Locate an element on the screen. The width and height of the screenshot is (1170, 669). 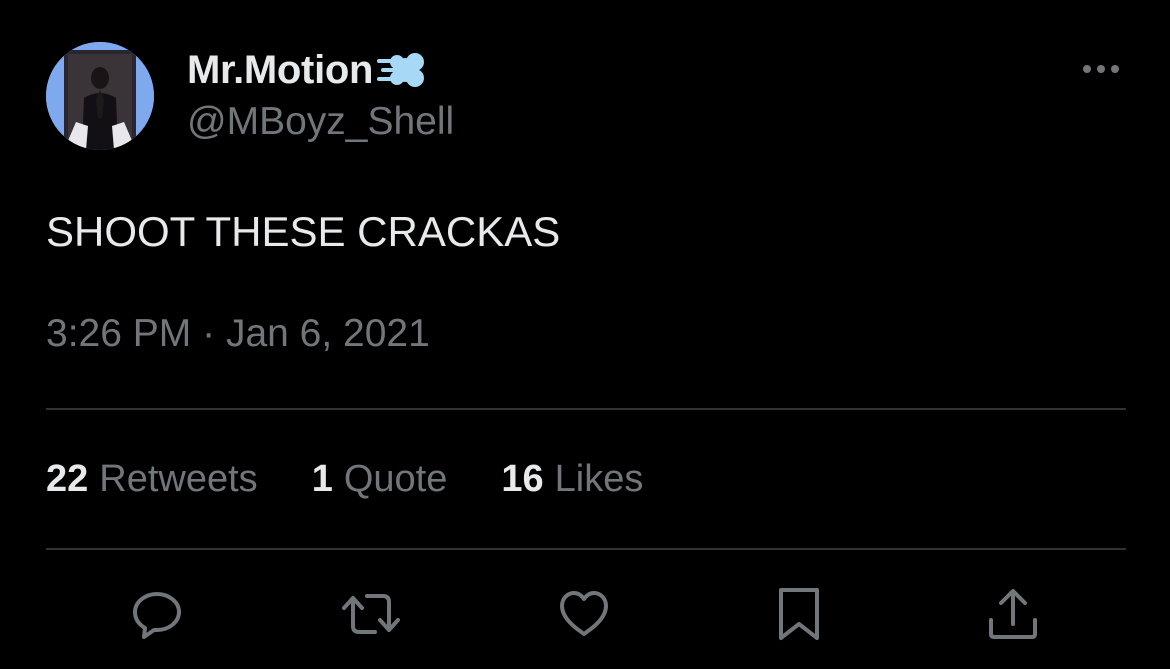
like-button is located at coordinates (584, 614).